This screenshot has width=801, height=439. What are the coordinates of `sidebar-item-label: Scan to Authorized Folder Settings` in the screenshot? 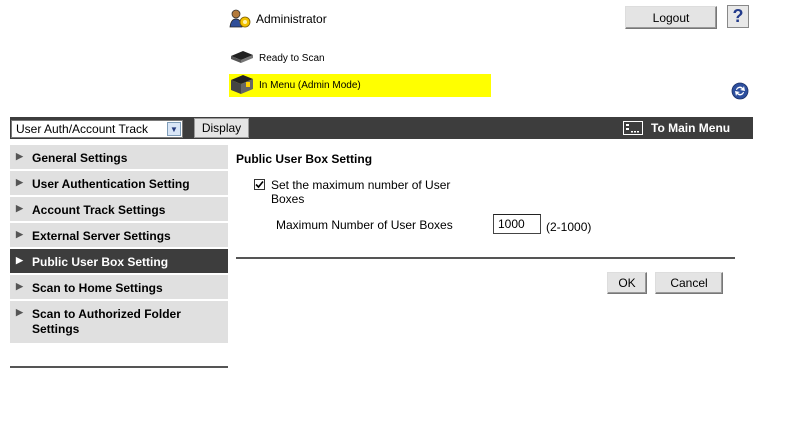 It's located at (106, 321).